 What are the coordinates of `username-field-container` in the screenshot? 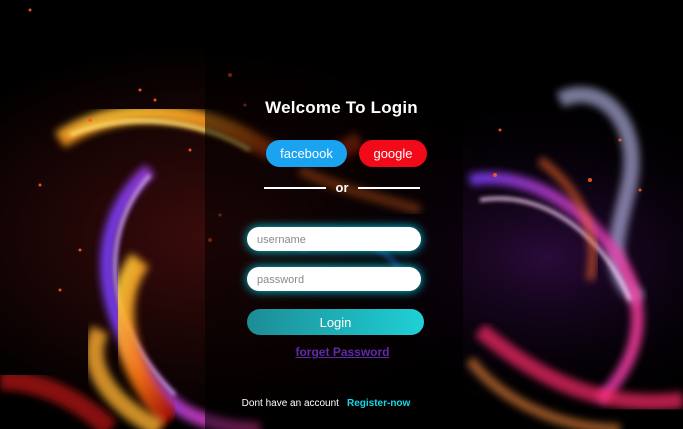 It's located at (334, 240).